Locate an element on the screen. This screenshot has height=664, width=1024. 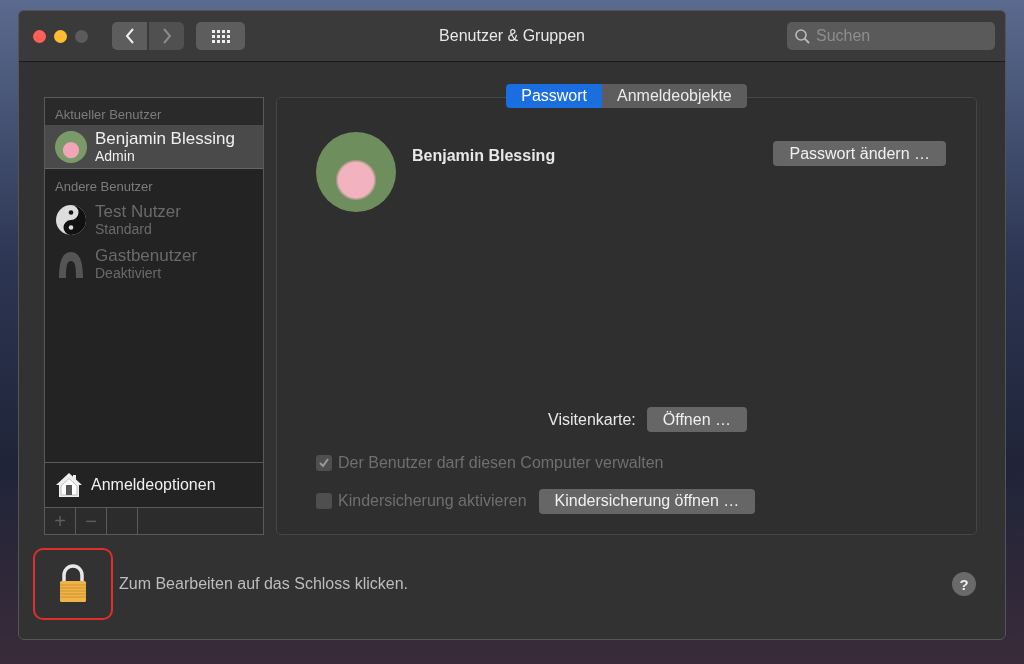
show-all-button is located at coordinates (220, 36).